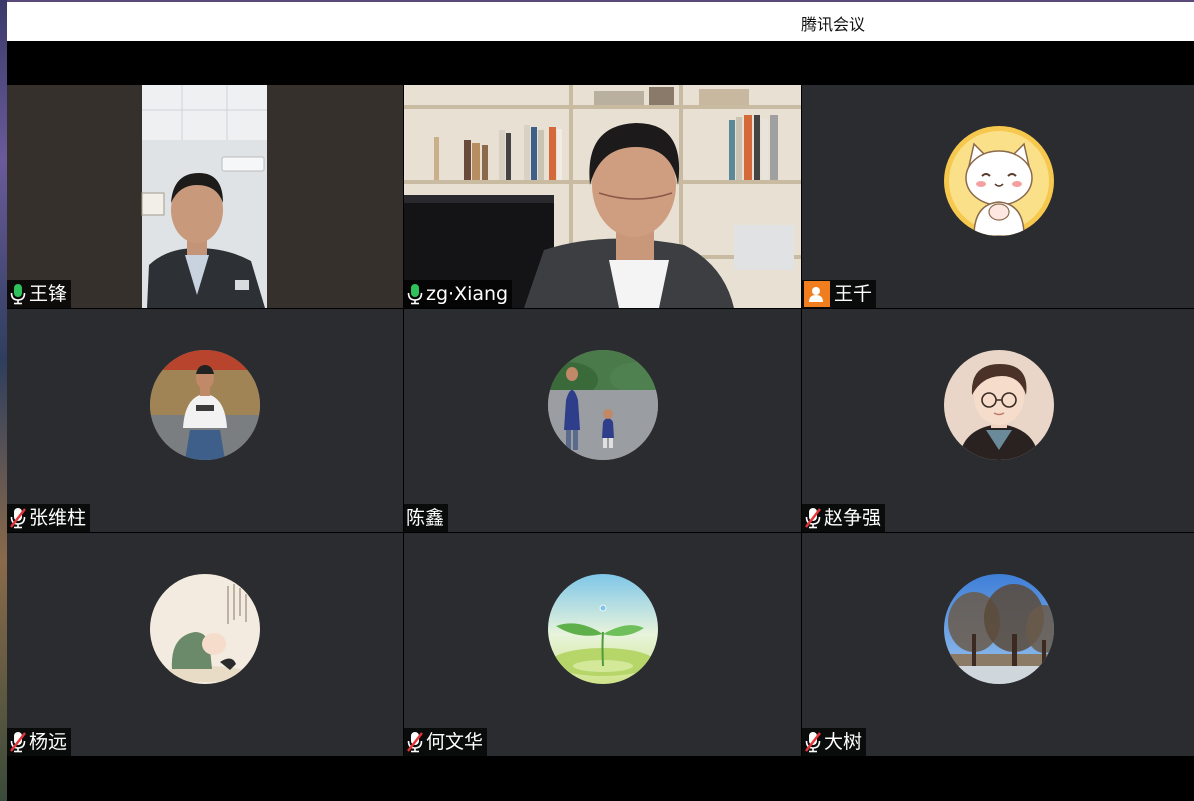 This screenshot has width=1194, height=801. What do you see at coordinates (58, 518) in the screenshot?
I see `participant-name: 张维柱` at bounding box center [58, 518].